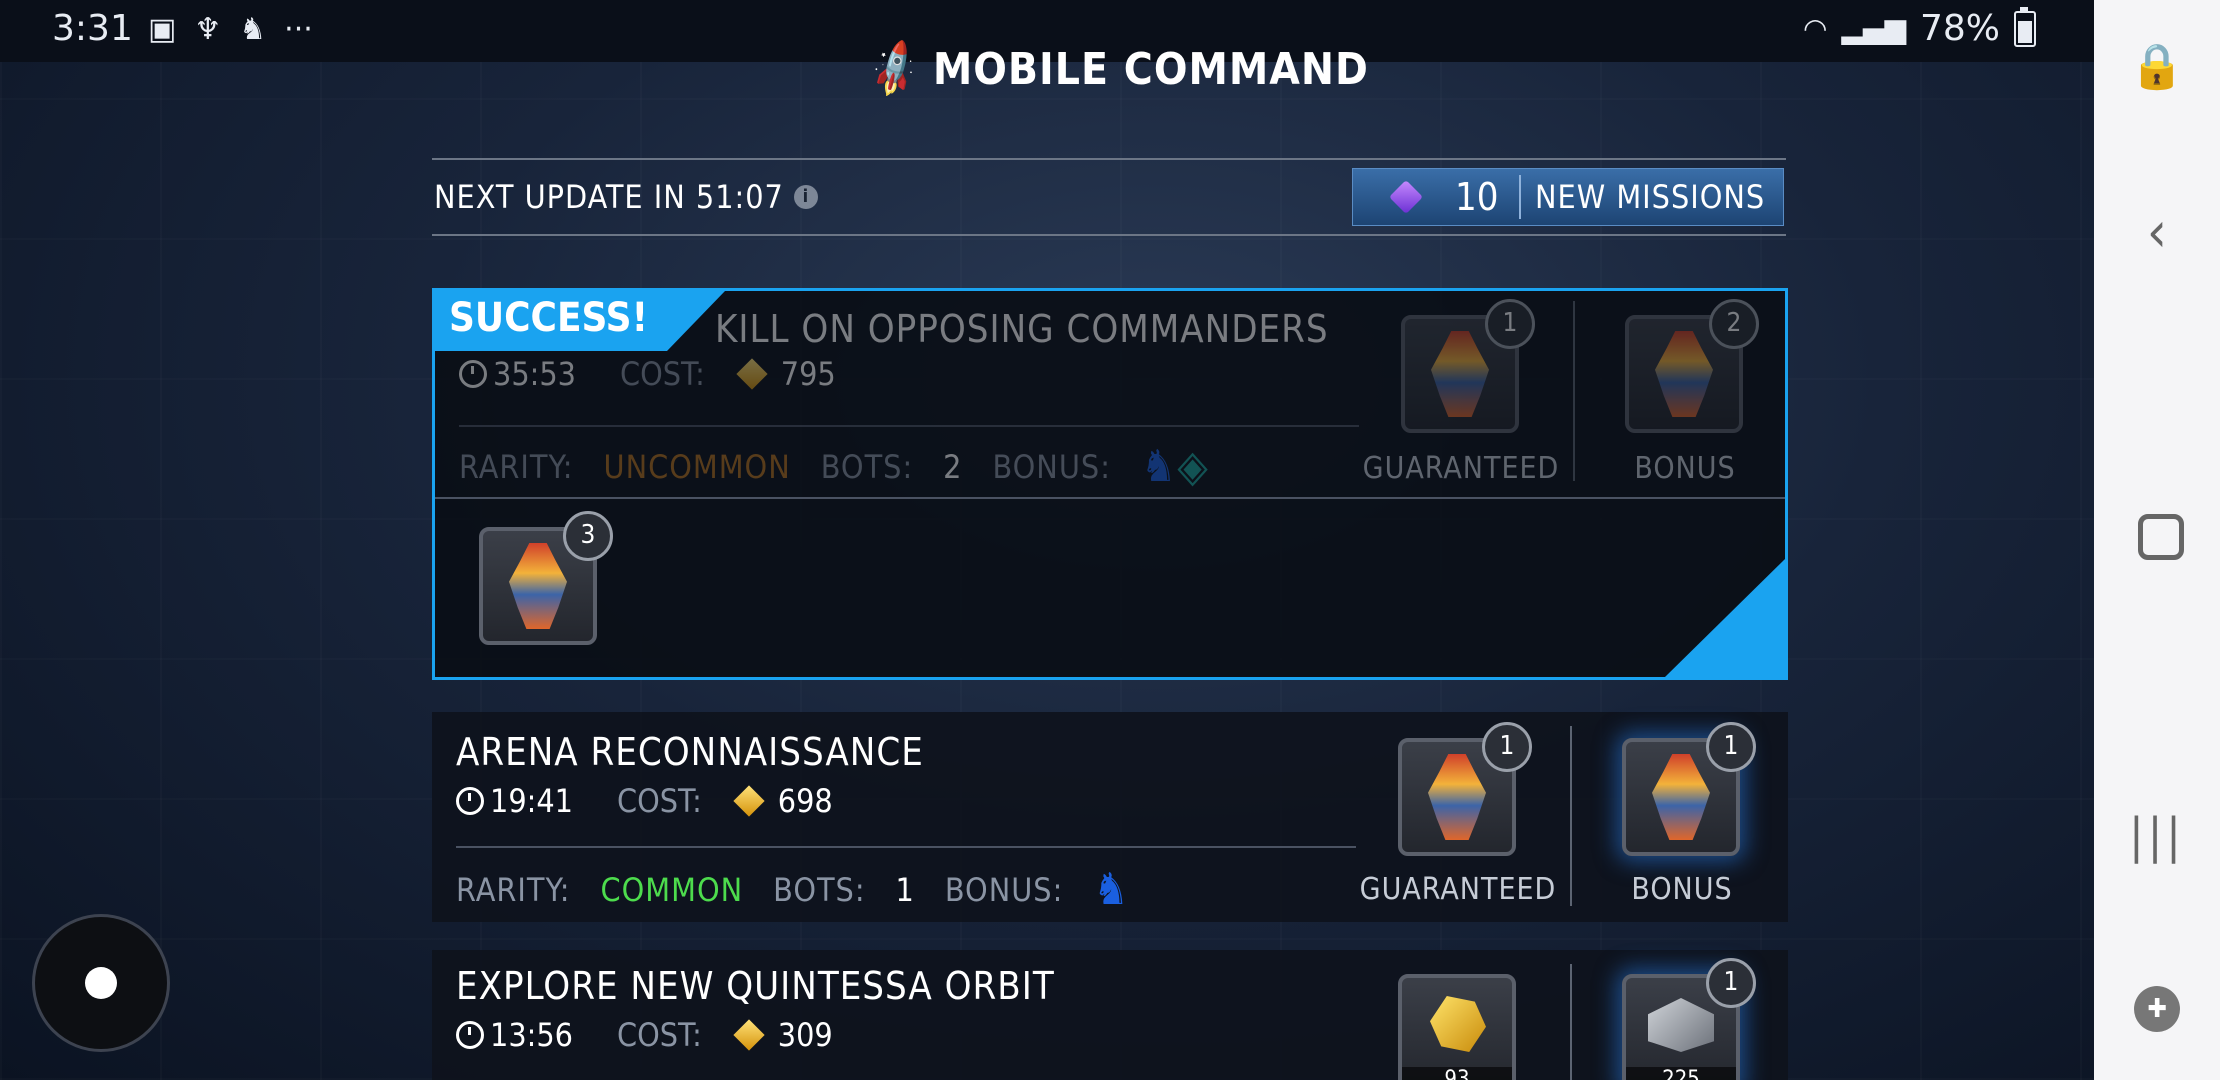 This screenshot has width=2220, height=1080. Describe the element at coordinates (1150, 69) in the screenshot. I see `page-title-text: MOBILE COMMAND` at that location.